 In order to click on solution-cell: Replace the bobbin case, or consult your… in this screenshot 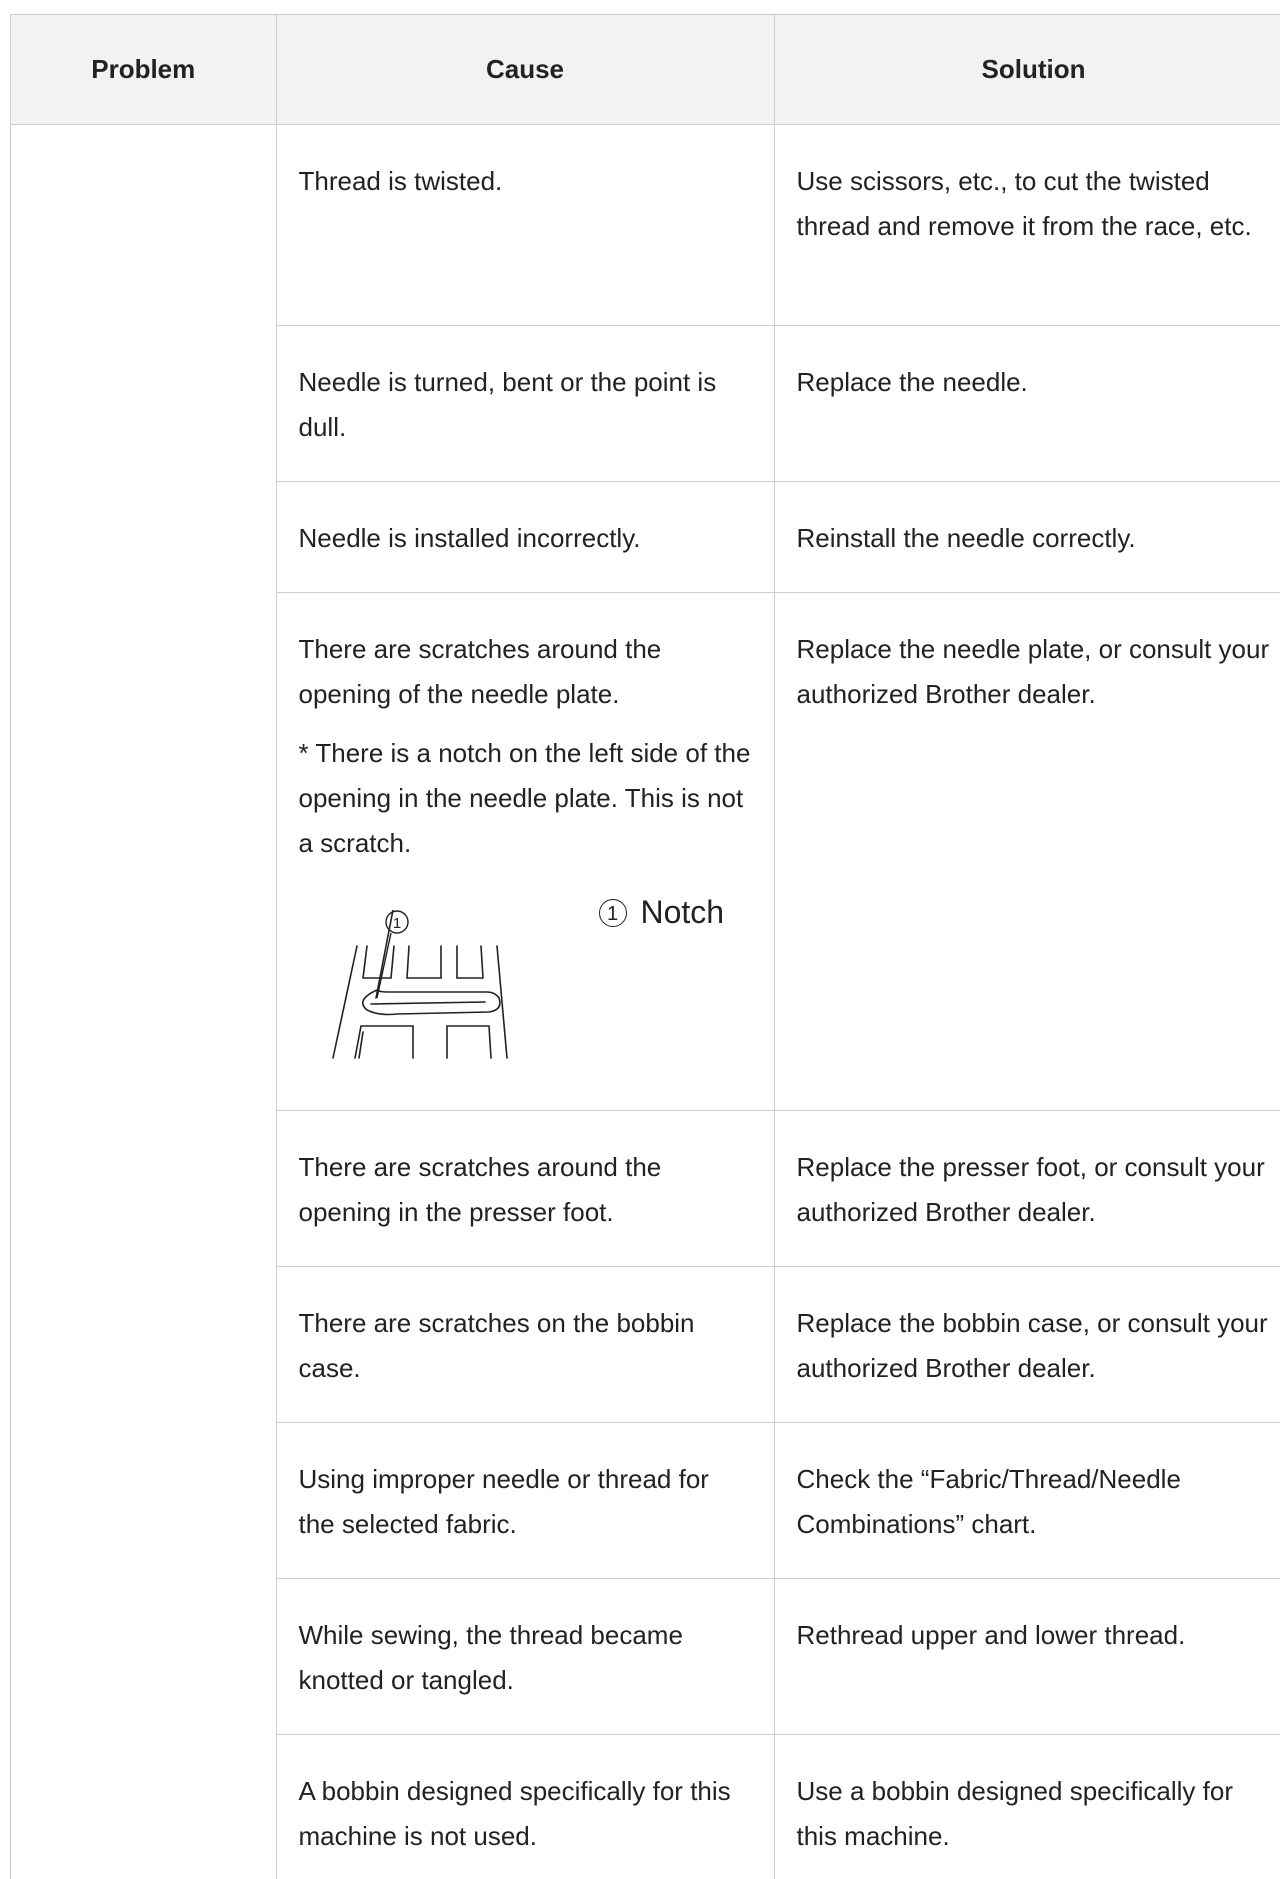, I will do `click(1027, 1344)`.